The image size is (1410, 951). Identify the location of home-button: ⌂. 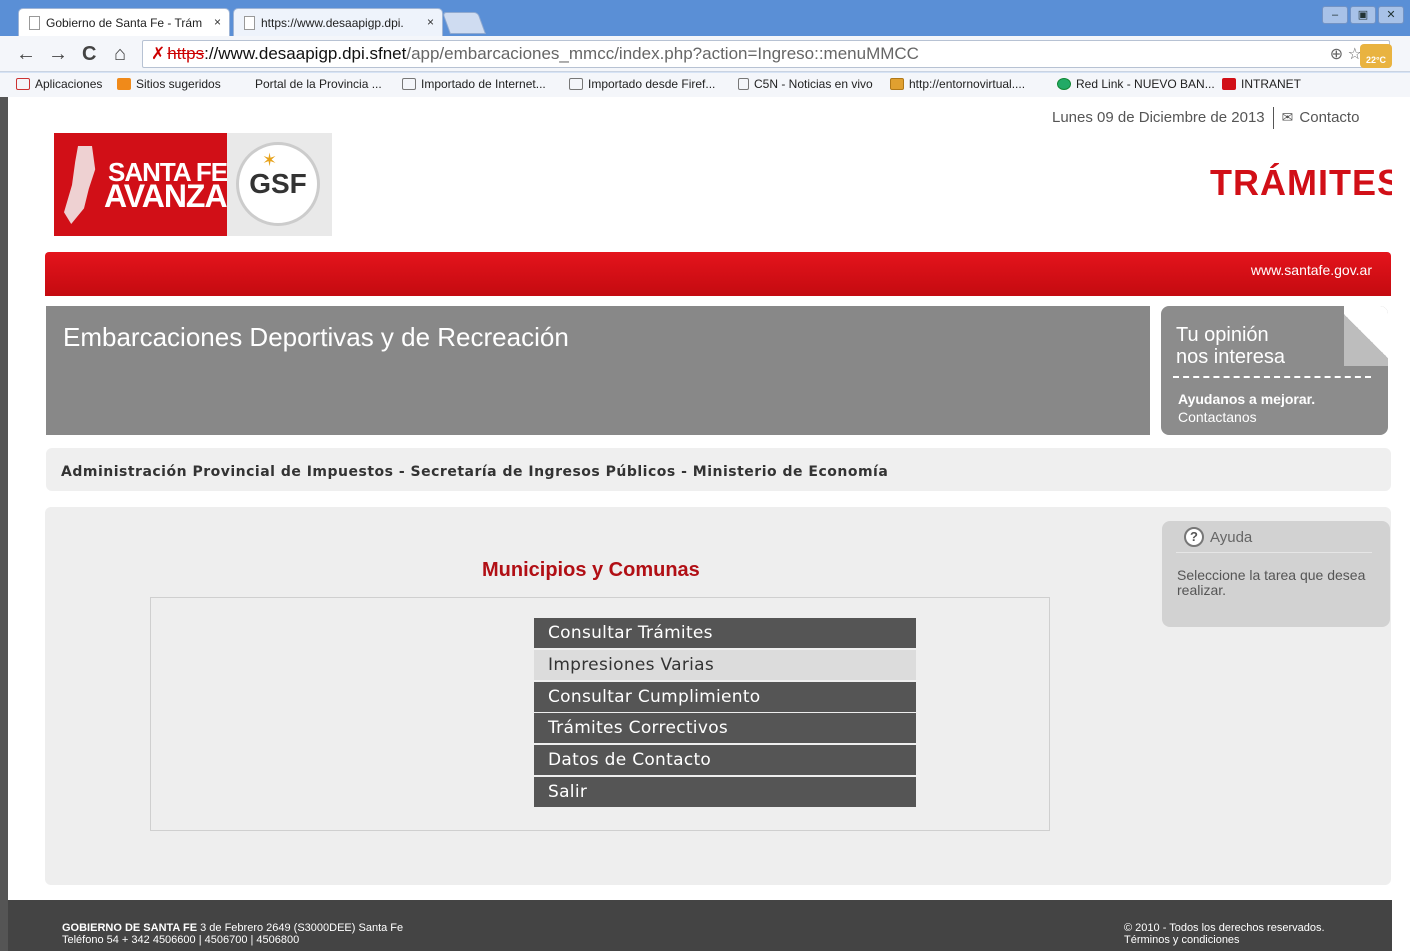
(120, 54).